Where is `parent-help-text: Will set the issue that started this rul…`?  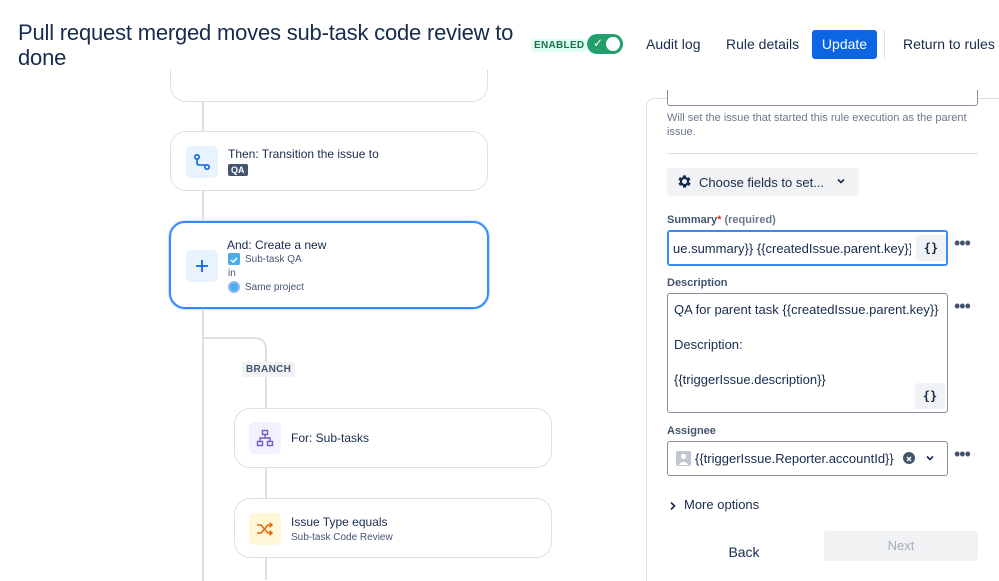
parent-help-text: Will set the issue that started this rul… is located at coordinates (817, 125).